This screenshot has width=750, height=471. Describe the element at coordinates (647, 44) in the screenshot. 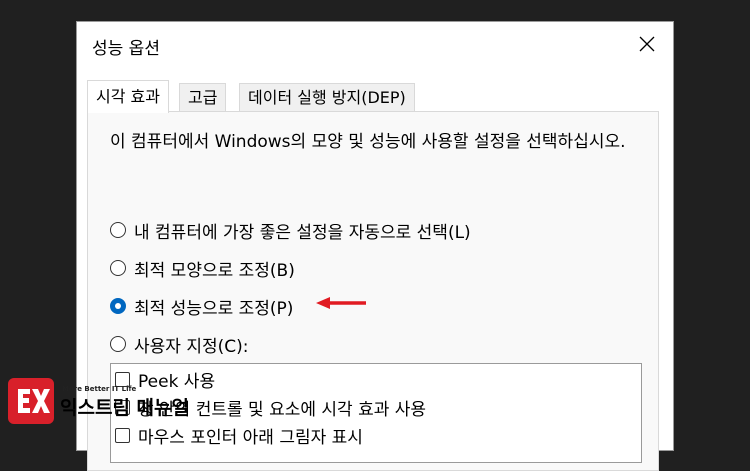

I see `close-icon` at that location.